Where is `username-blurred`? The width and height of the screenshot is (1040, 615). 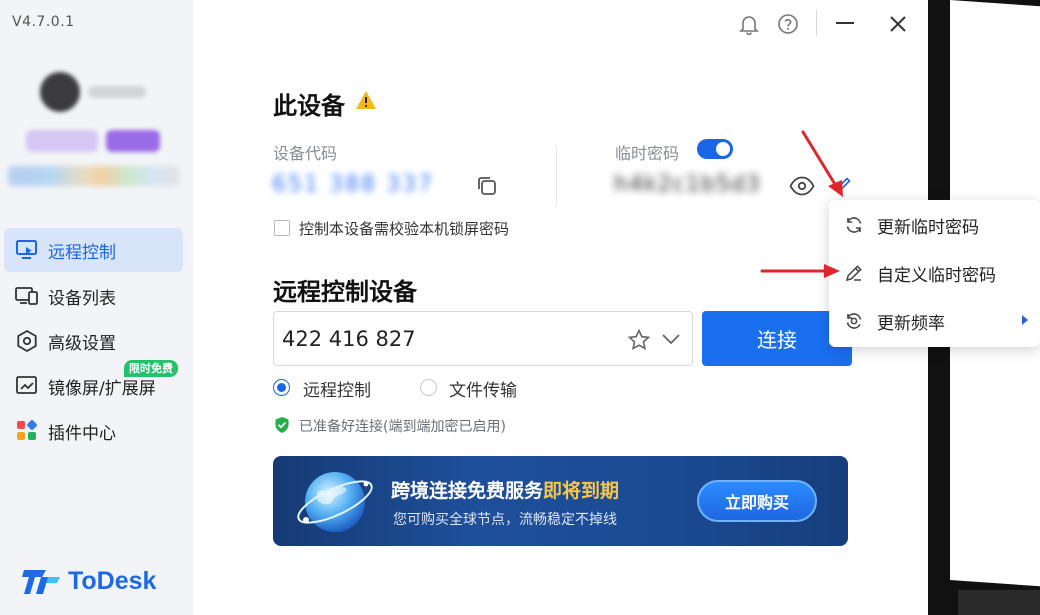
username-blurred is located at coordinates (117, 92).